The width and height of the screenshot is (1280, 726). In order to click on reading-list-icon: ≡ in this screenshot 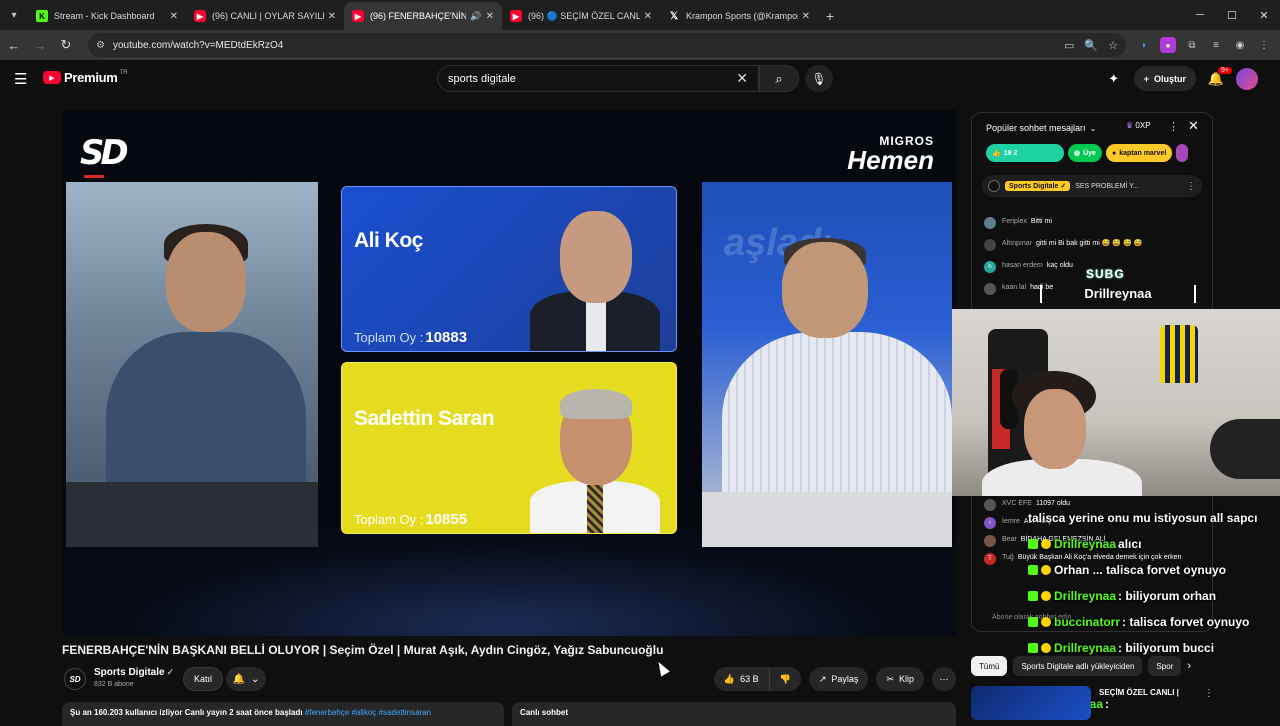, I will do `click(1216, 45)`.